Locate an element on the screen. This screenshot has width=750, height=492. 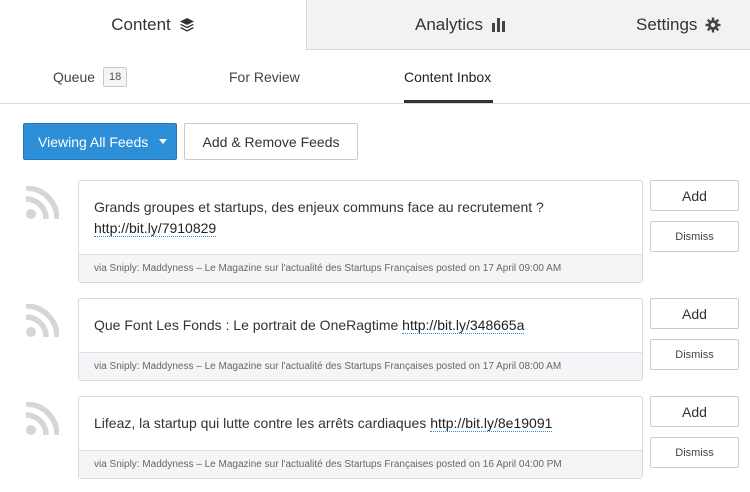
feed-link: http://bit.ly/348665a is located at coordinates (463, 325).